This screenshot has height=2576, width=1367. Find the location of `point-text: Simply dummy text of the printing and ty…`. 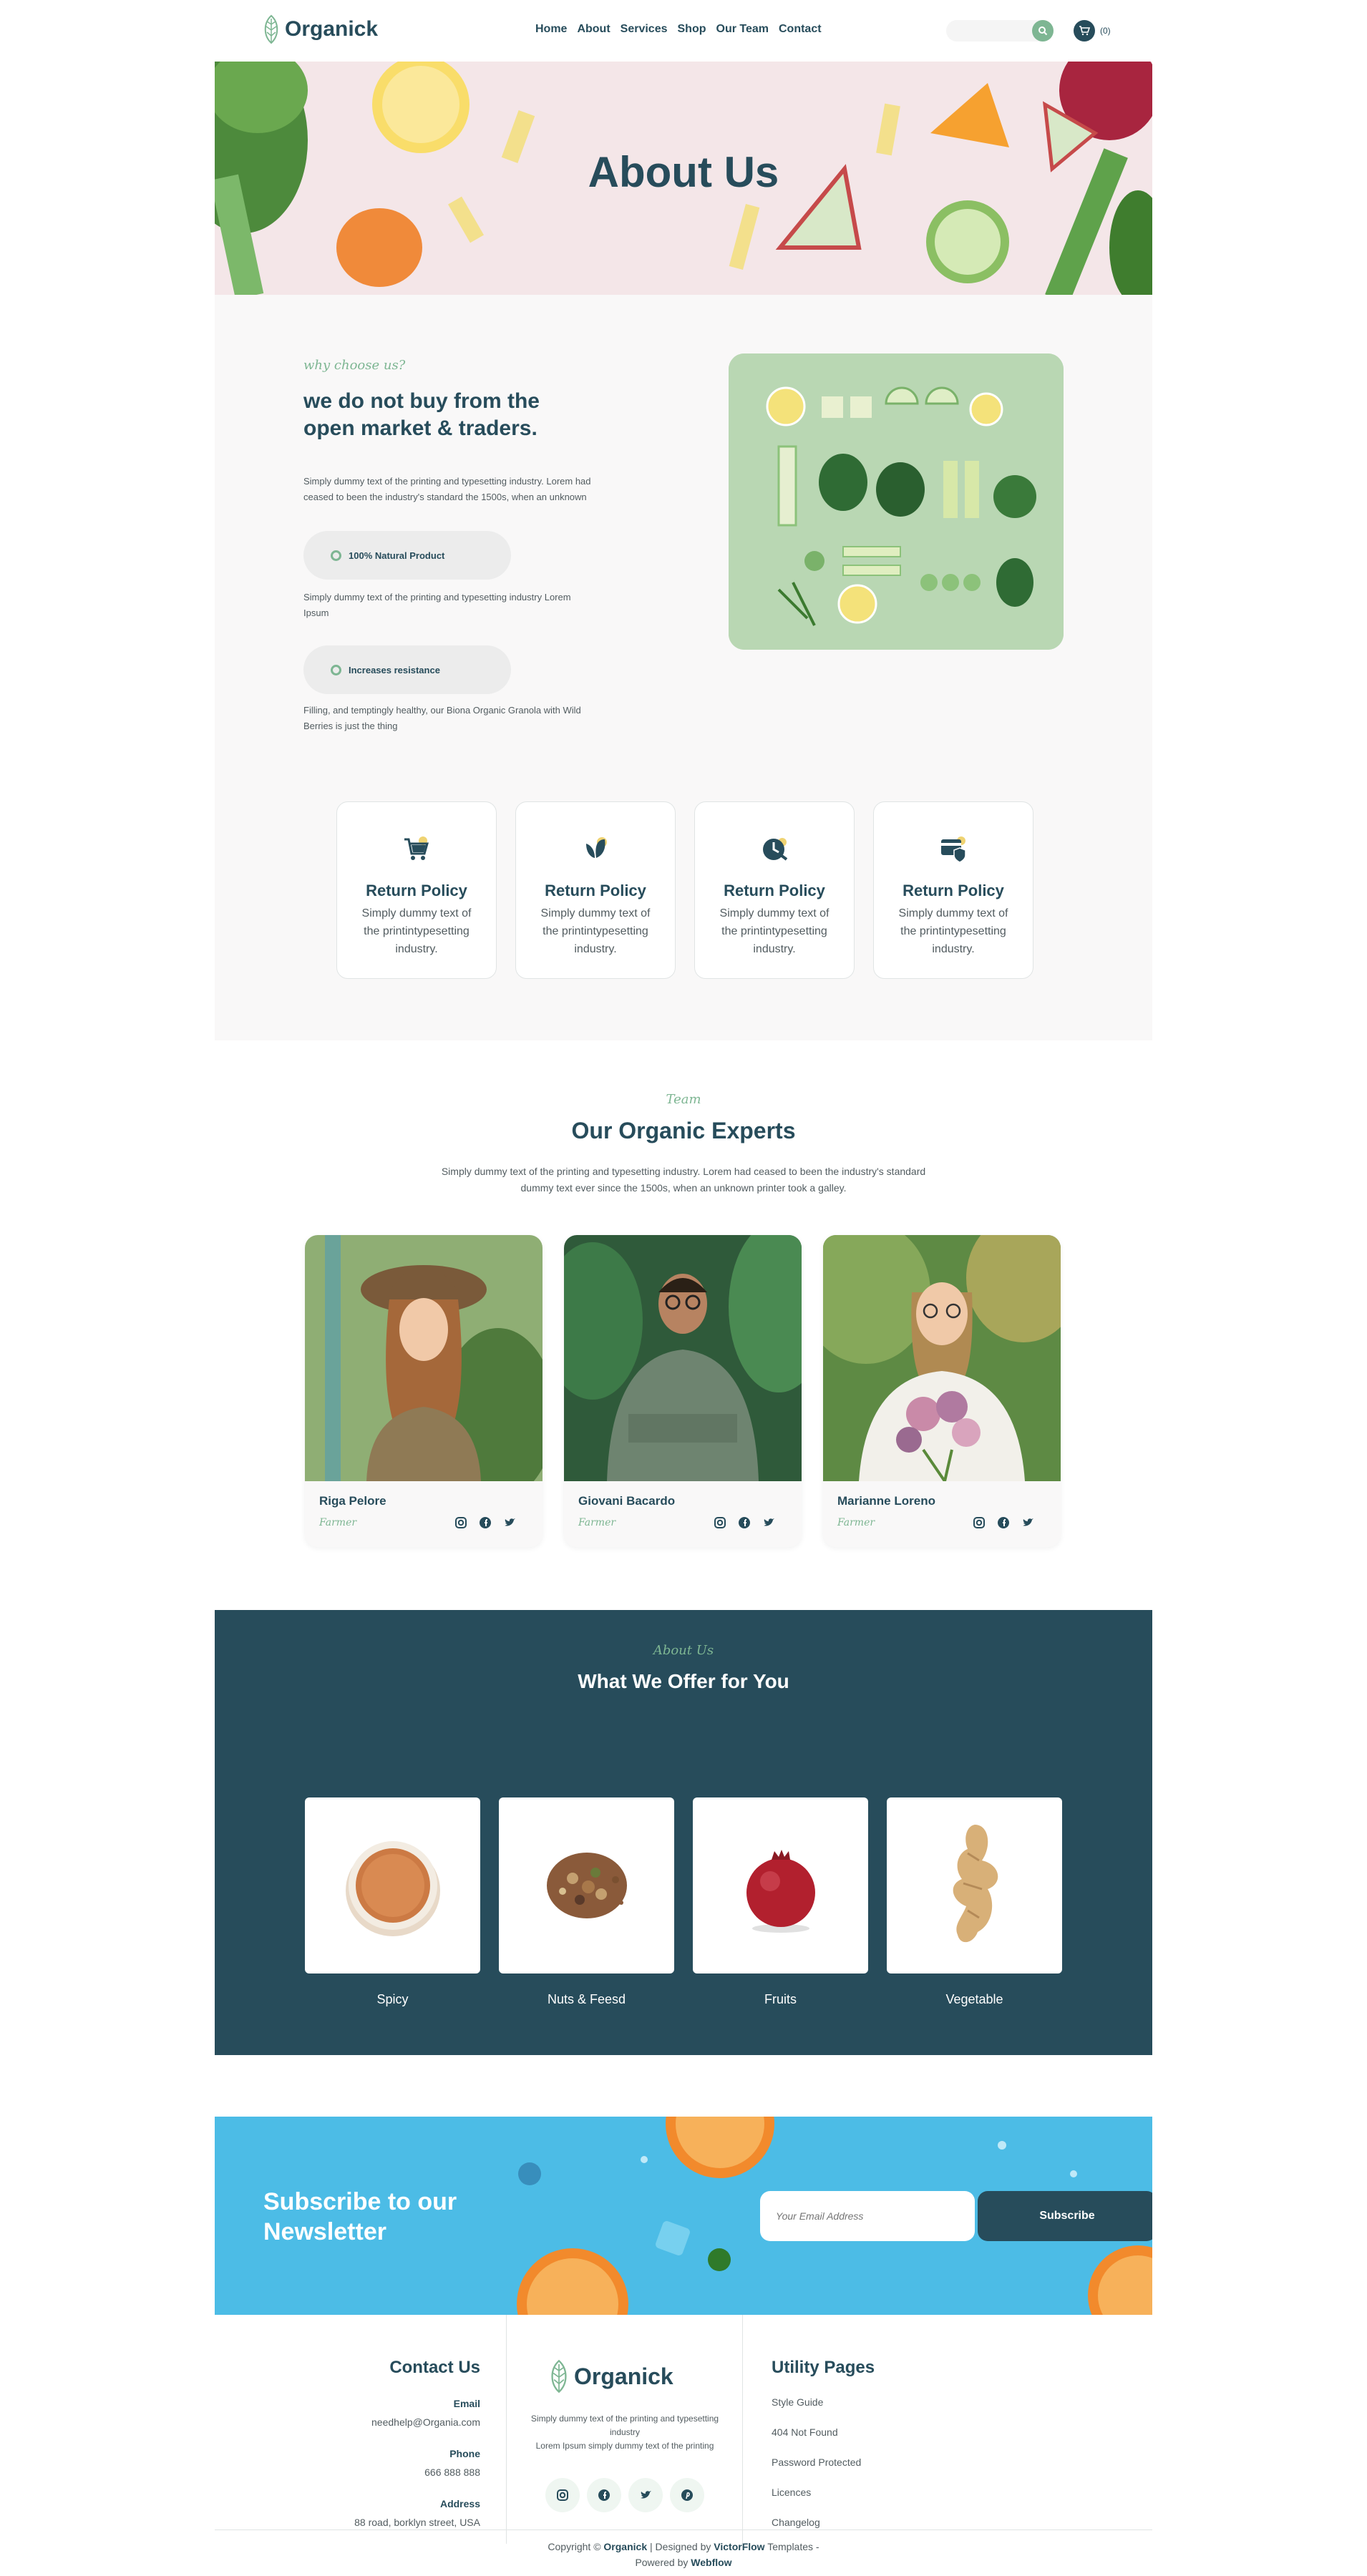

point-text: Simply dummy text of the printing and ty… is located at coordinates (437, 605).